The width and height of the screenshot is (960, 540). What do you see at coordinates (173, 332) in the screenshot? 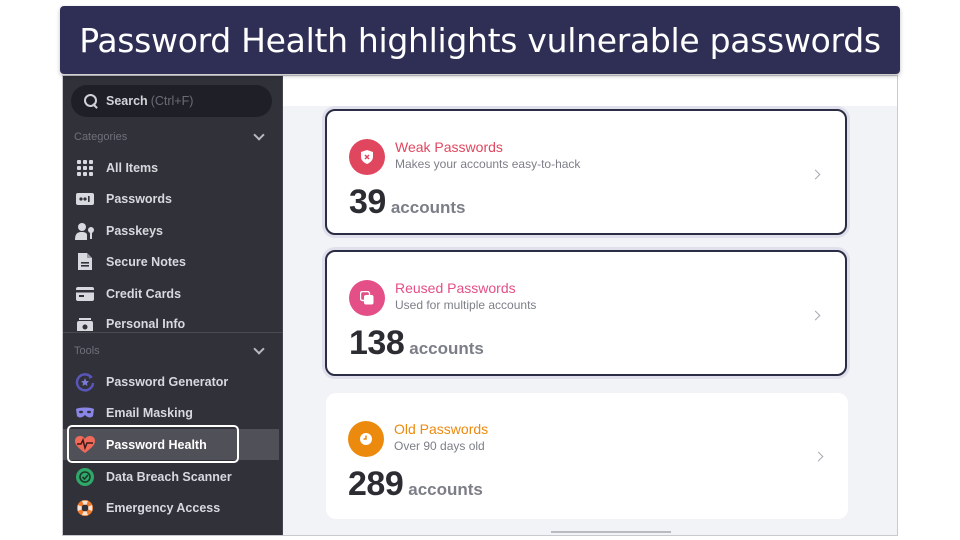
I see `sidebar-divider` at bounding box center [173, 332].